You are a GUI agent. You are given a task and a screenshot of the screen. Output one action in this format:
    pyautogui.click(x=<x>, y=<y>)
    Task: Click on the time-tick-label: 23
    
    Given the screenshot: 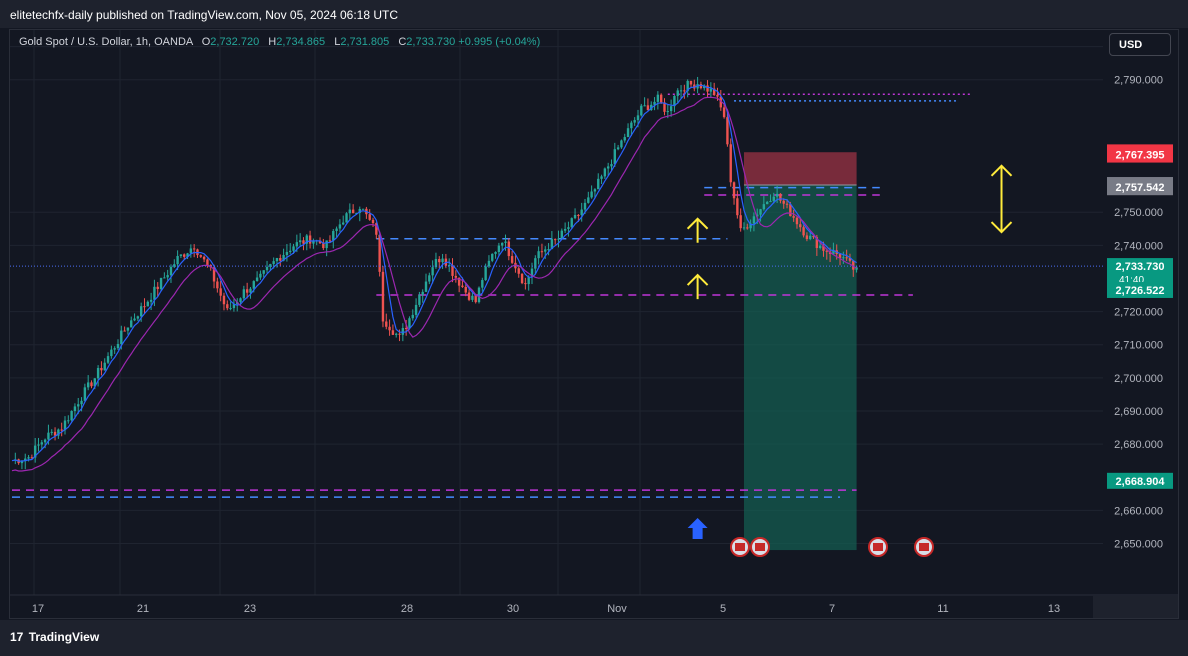 What is the action you would take?
    pyautogui.click(x=250, y=609)
    